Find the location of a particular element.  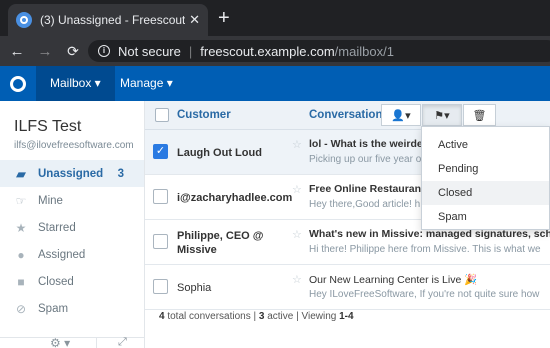

mailbox-name: ILFS Test is located at coordinates (48, 126).